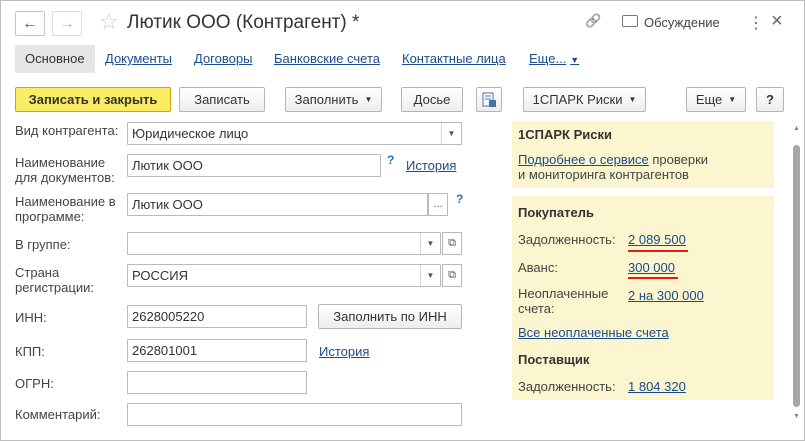 Image resolution: width=805 pixels, height=441 pixels. I want to click on spark-panel-title: 1СПАРК Риски, so click(565, 134).